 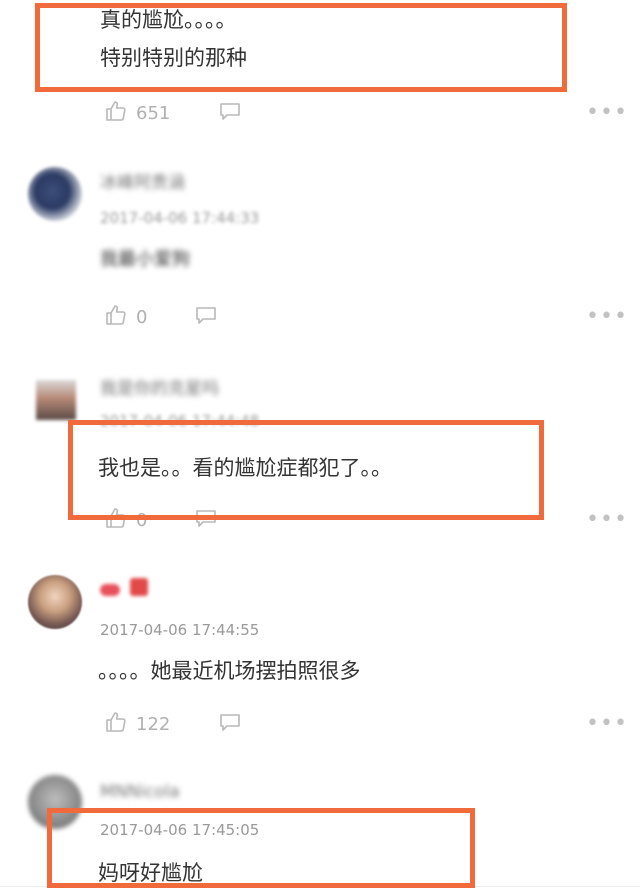 I want to click on username: 我是你的克星吗, so click(x=159, y=386).